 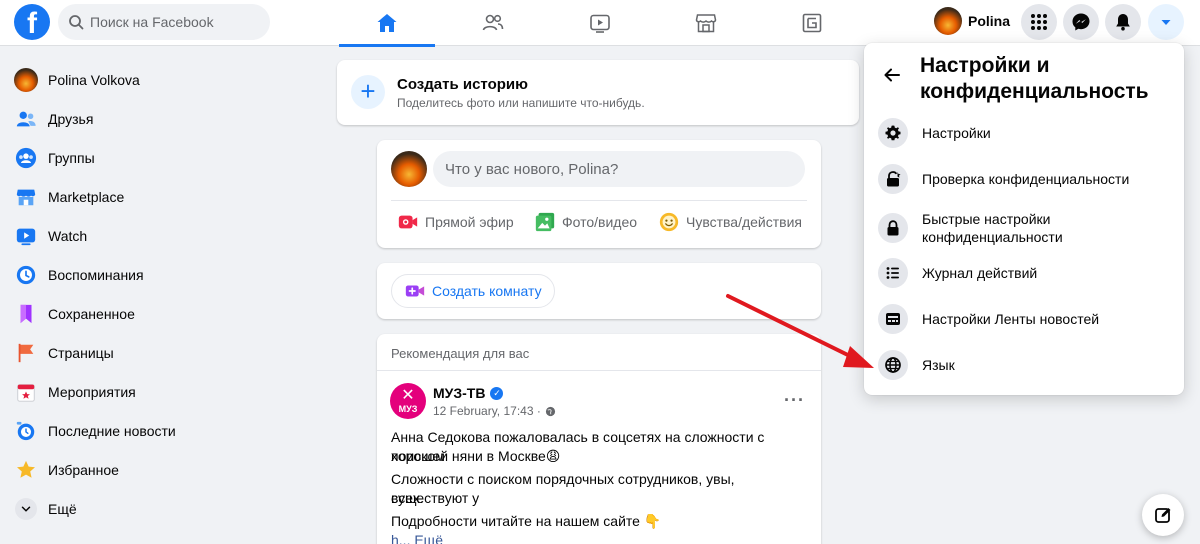 What do you see at coordinates (26, 236) in the screenshot?
I see `watch-icon` at bounding box center [26, 236].